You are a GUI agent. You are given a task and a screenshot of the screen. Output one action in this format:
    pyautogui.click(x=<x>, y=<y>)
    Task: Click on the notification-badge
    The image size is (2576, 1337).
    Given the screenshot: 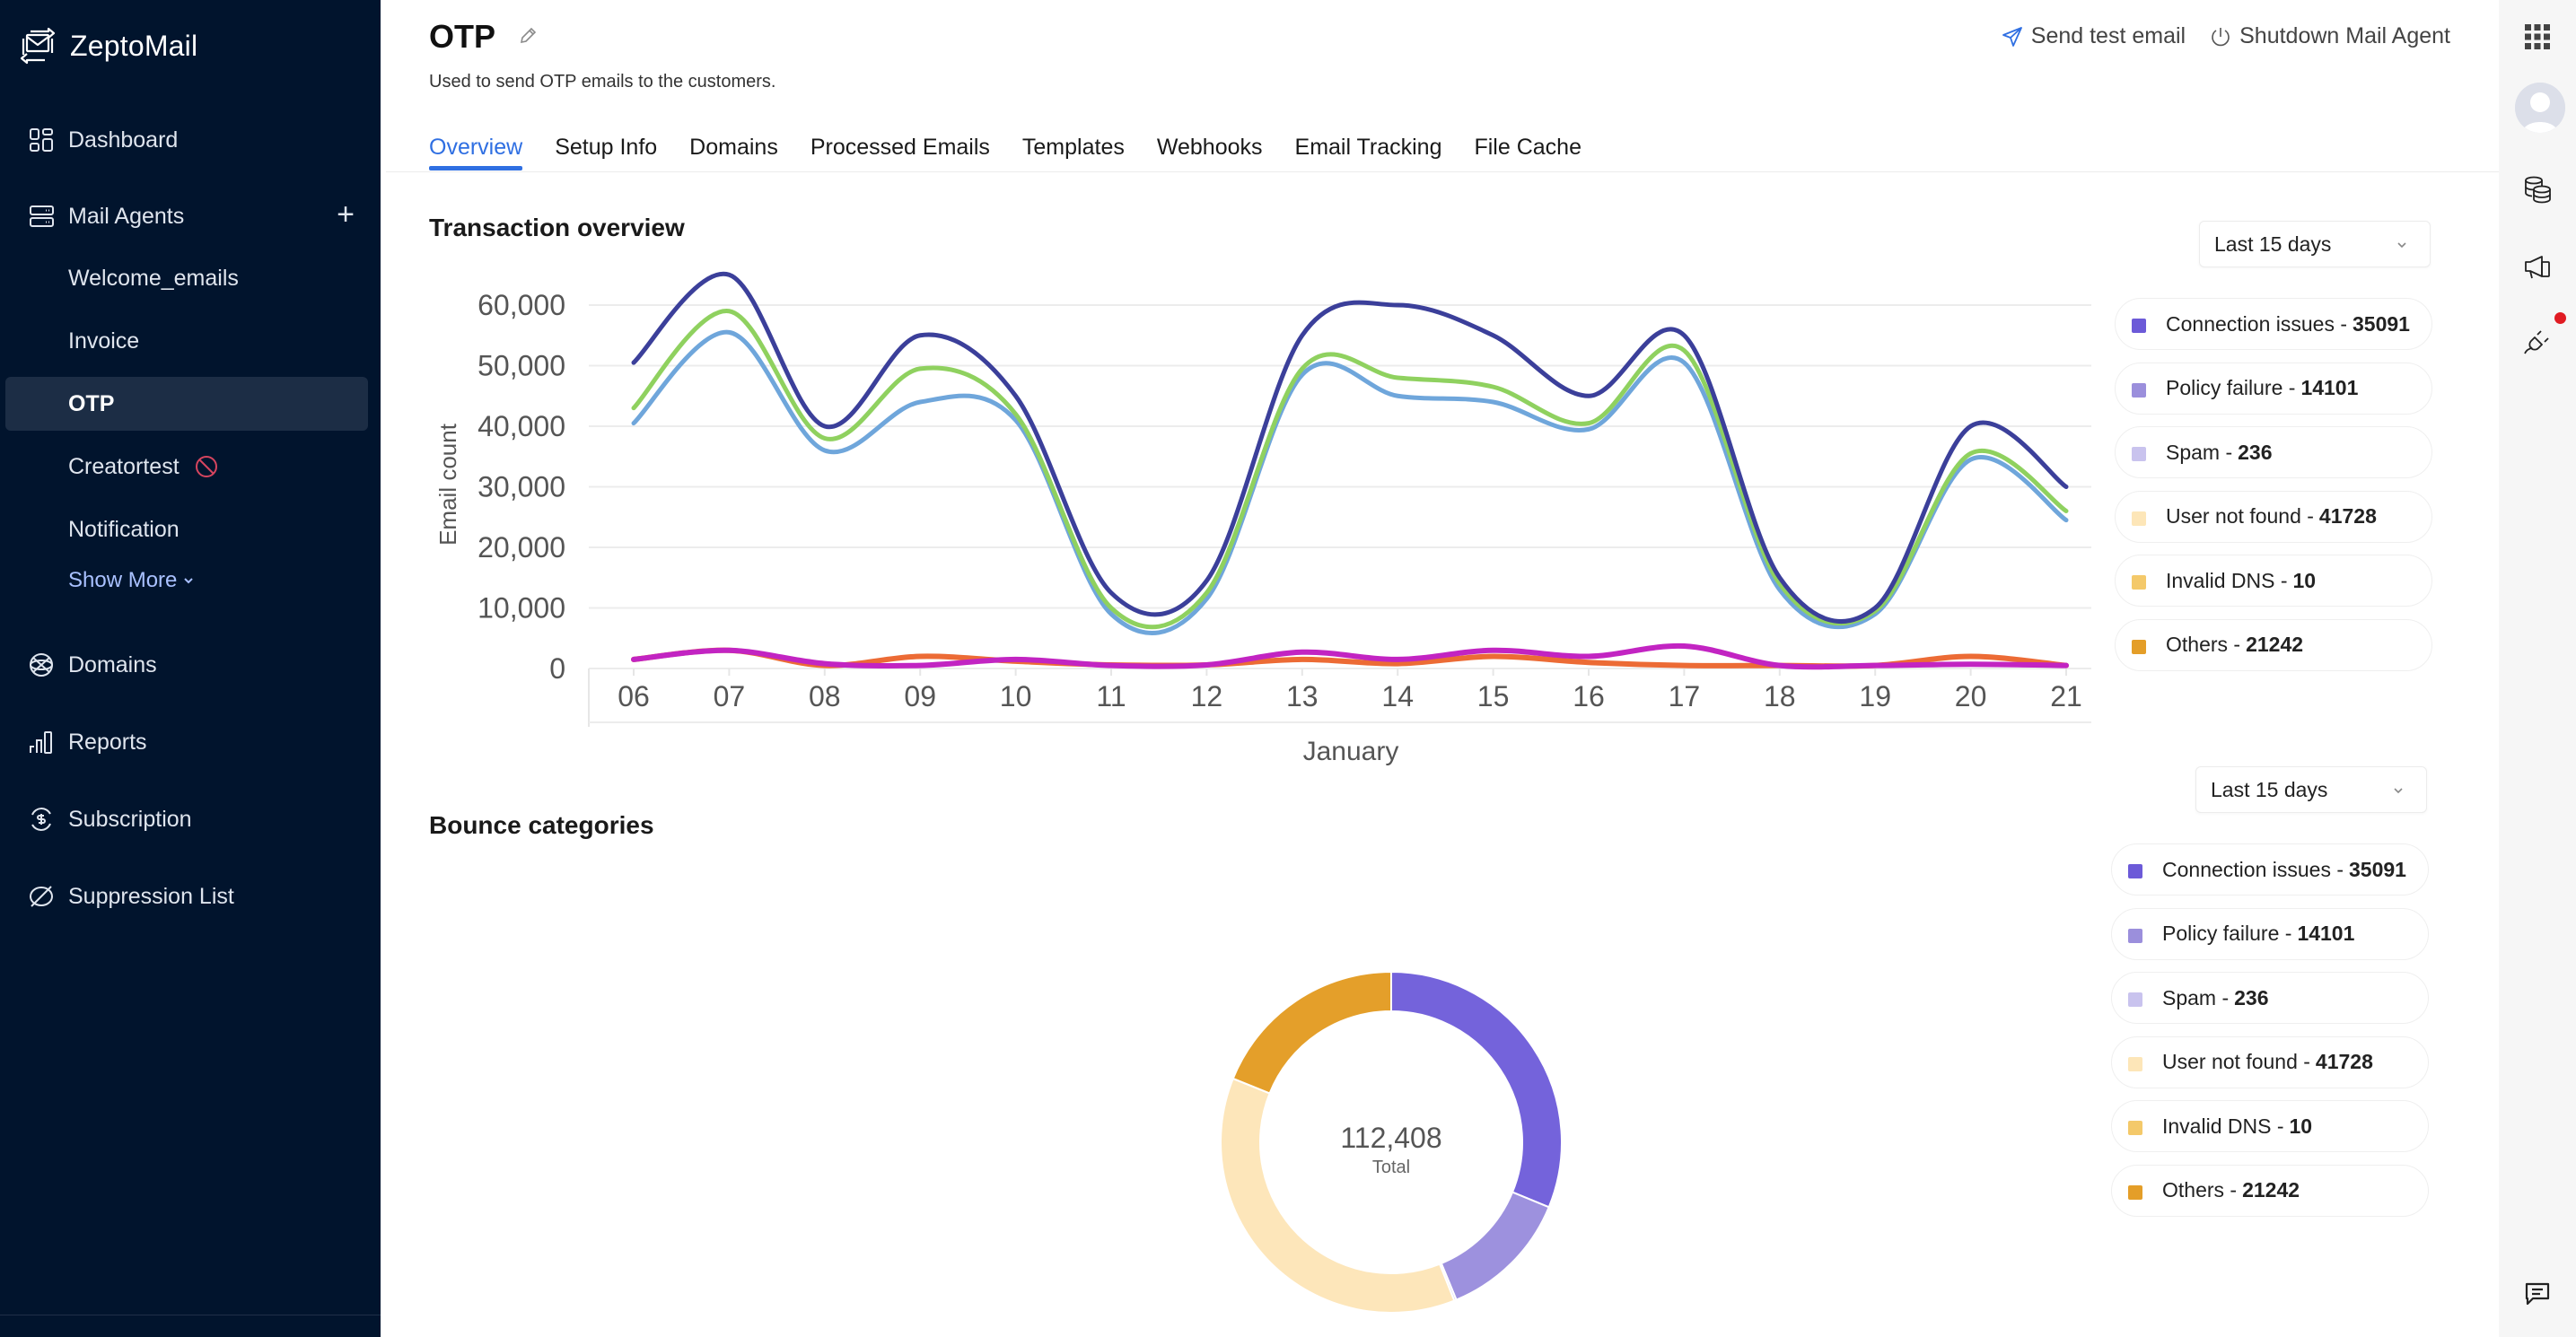 What is the action you would take?
    pyautogui.click(x=2560, y=318)
    